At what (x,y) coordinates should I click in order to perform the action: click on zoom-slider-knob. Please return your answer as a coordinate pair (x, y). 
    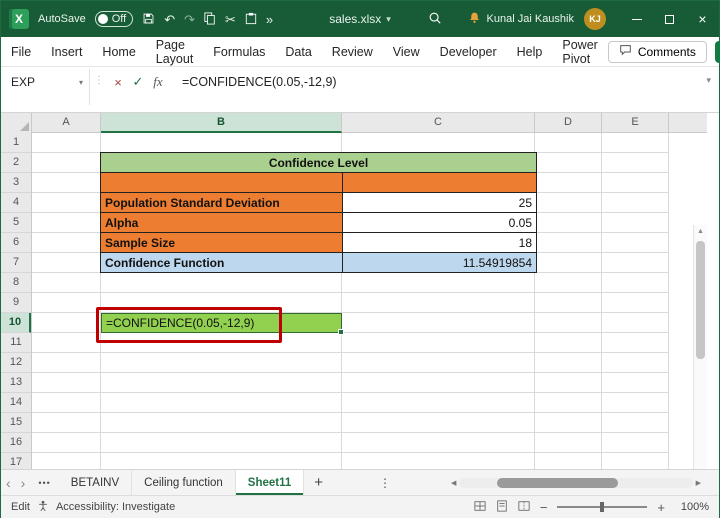
    Looking at the image, I should click on (602, 507).